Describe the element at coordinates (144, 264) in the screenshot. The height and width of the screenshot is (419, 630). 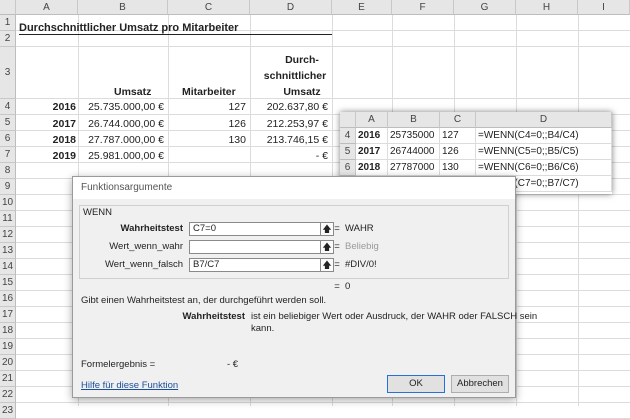
I see `arg3-label: Wert_wenn_falsch` at that location.